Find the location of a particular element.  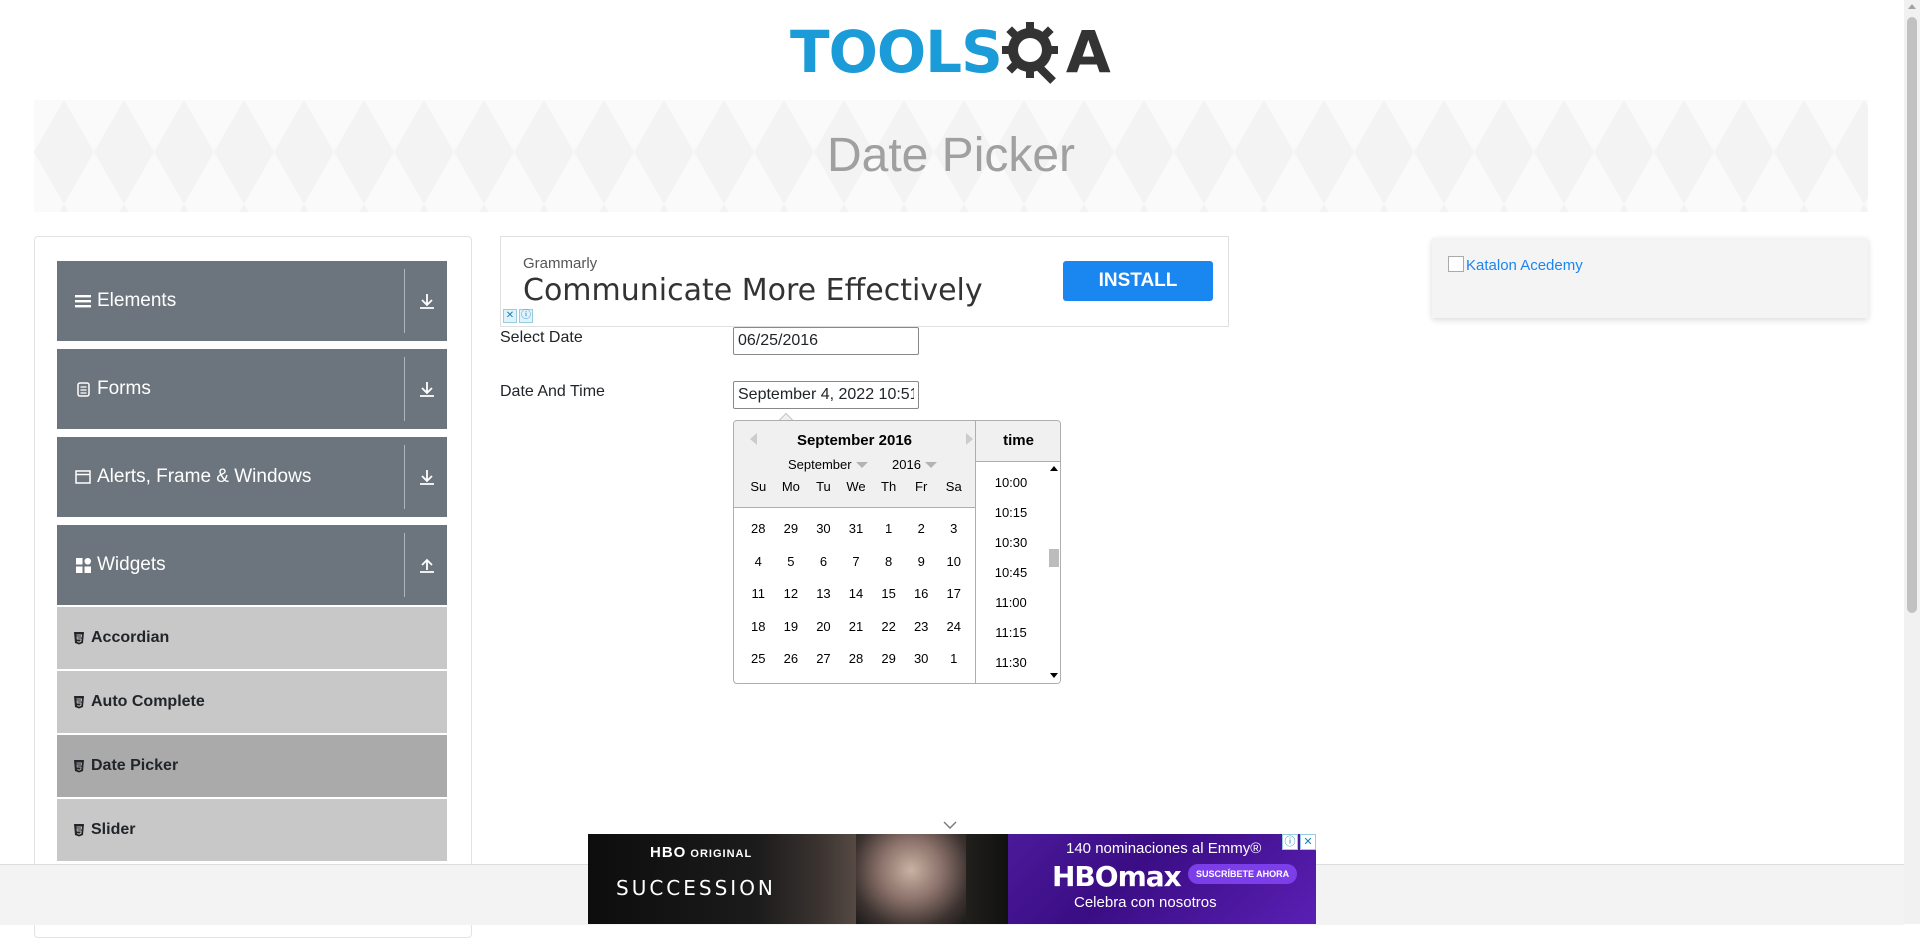

page-scrollbar is located at coordinates (1912, 462).